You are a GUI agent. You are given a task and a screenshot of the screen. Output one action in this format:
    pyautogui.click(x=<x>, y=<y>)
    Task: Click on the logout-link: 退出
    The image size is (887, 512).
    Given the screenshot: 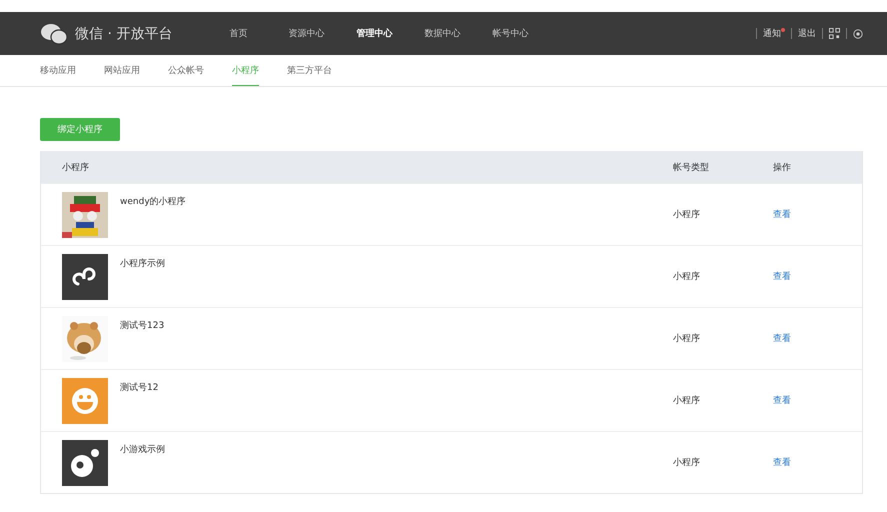 What is the action you would take?
    pyautogui.click(x=807, y=33)
    